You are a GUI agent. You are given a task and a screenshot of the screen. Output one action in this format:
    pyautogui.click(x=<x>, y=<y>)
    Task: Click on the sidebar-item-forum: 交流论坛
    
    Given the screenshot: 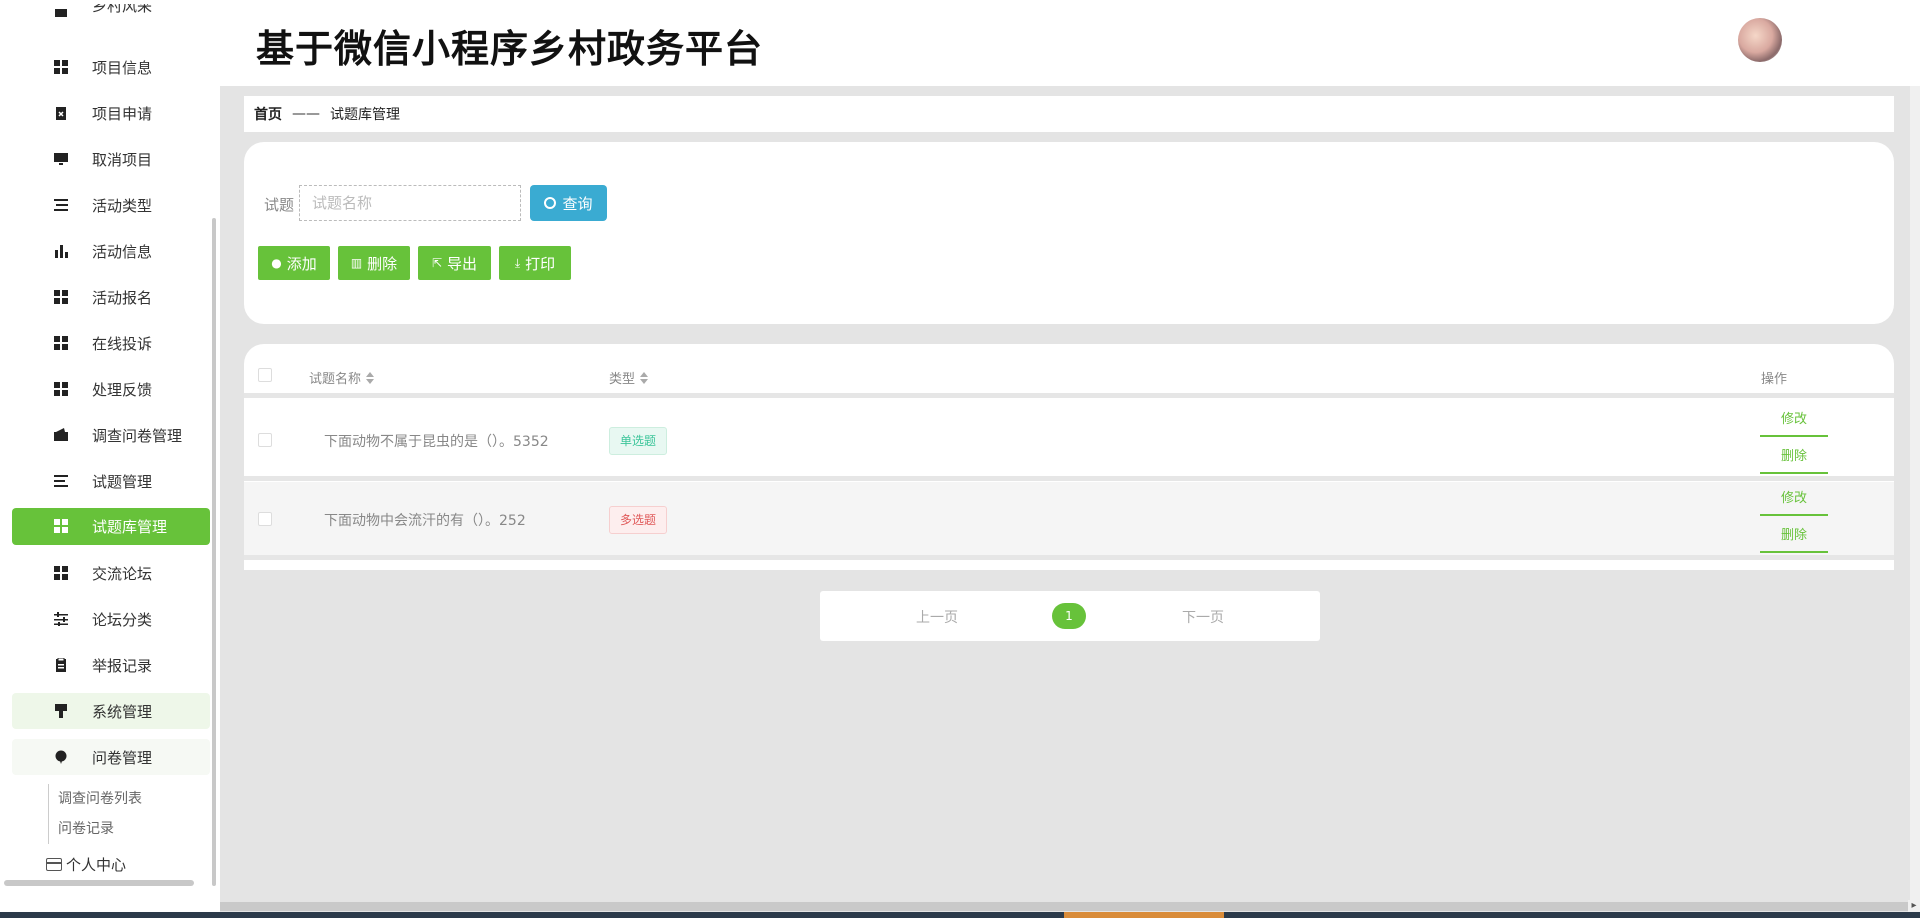 What is the action you would take?
    pyautogui.click(x=111, y=573)
    